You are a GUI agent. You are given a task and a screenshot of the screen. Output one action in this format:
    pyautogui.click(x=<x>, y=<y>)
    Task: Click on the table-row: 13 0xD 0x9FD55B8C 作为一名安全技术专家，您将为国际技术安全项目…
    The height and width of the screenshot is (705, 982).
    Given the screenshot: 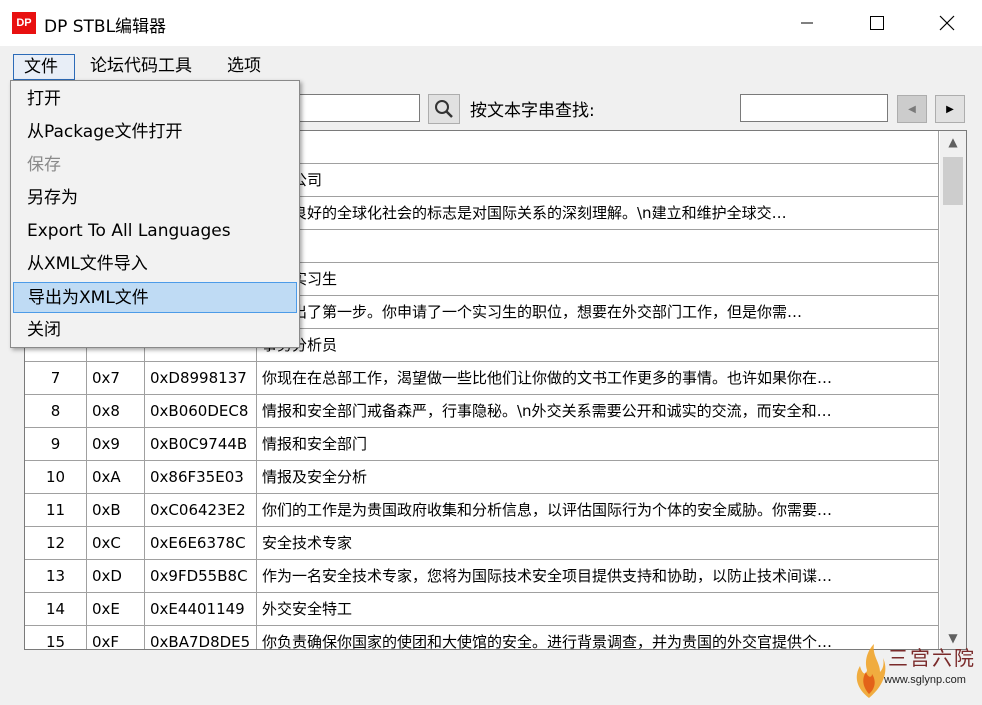 What is the action you would take?
    pyautogui.click(x=482, y=576)
    